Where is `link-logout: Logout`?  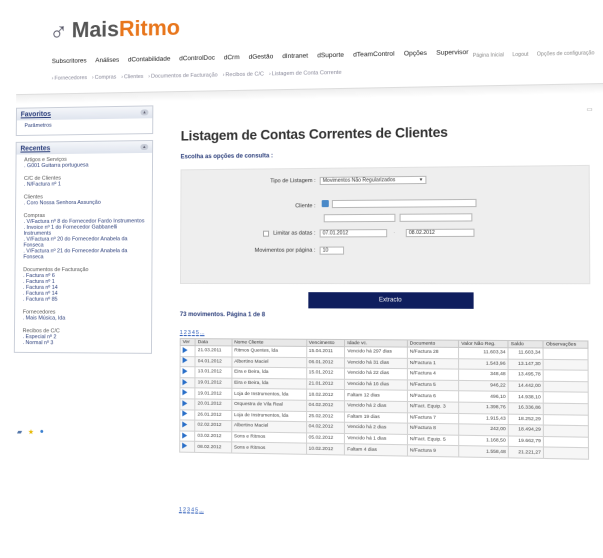
link-logout: Logout is located at coordinates (520, 55).